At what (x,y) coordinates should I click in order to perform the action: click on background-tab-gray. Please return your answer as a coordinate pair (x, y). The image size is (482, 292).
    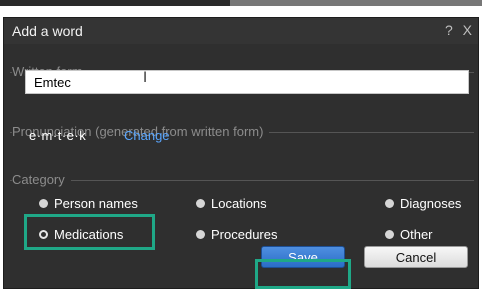
    Looking at the image, I should click on (356, 3).